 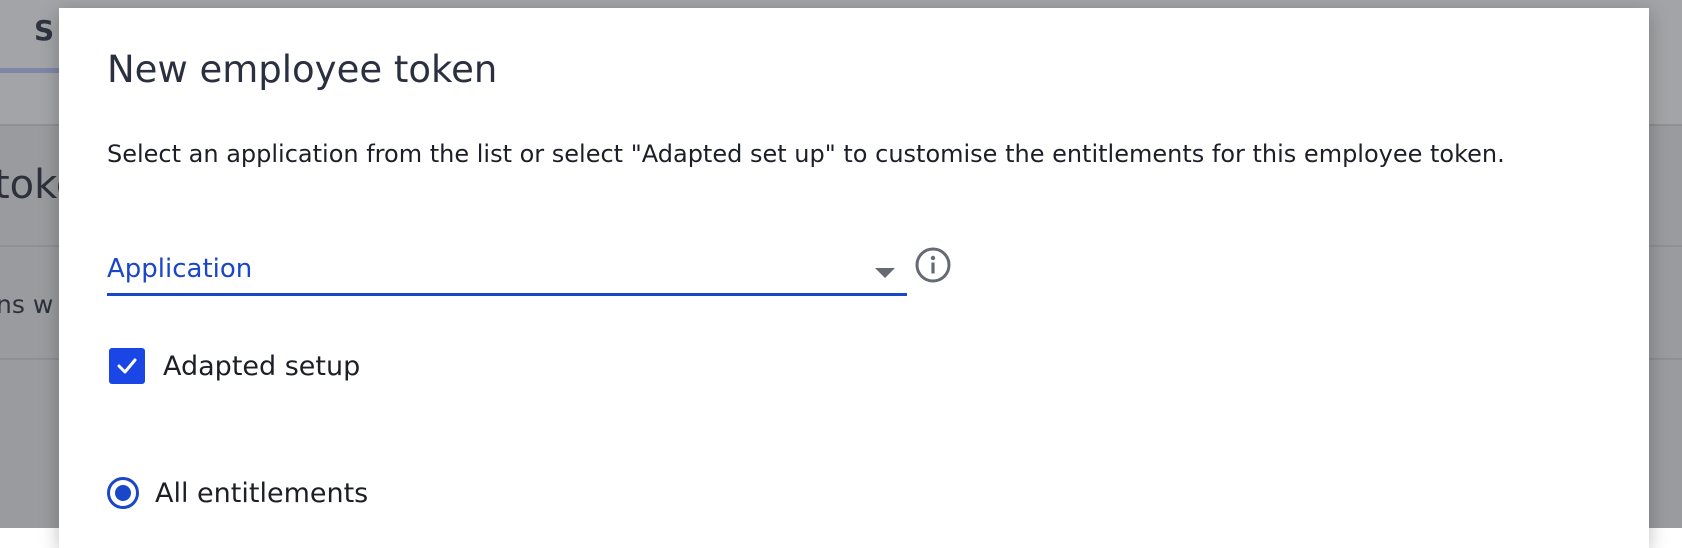 What do you see at coordinates (507, 268) in the screenshot?
I see `application-select: Application` at bounding box center [507, 268].